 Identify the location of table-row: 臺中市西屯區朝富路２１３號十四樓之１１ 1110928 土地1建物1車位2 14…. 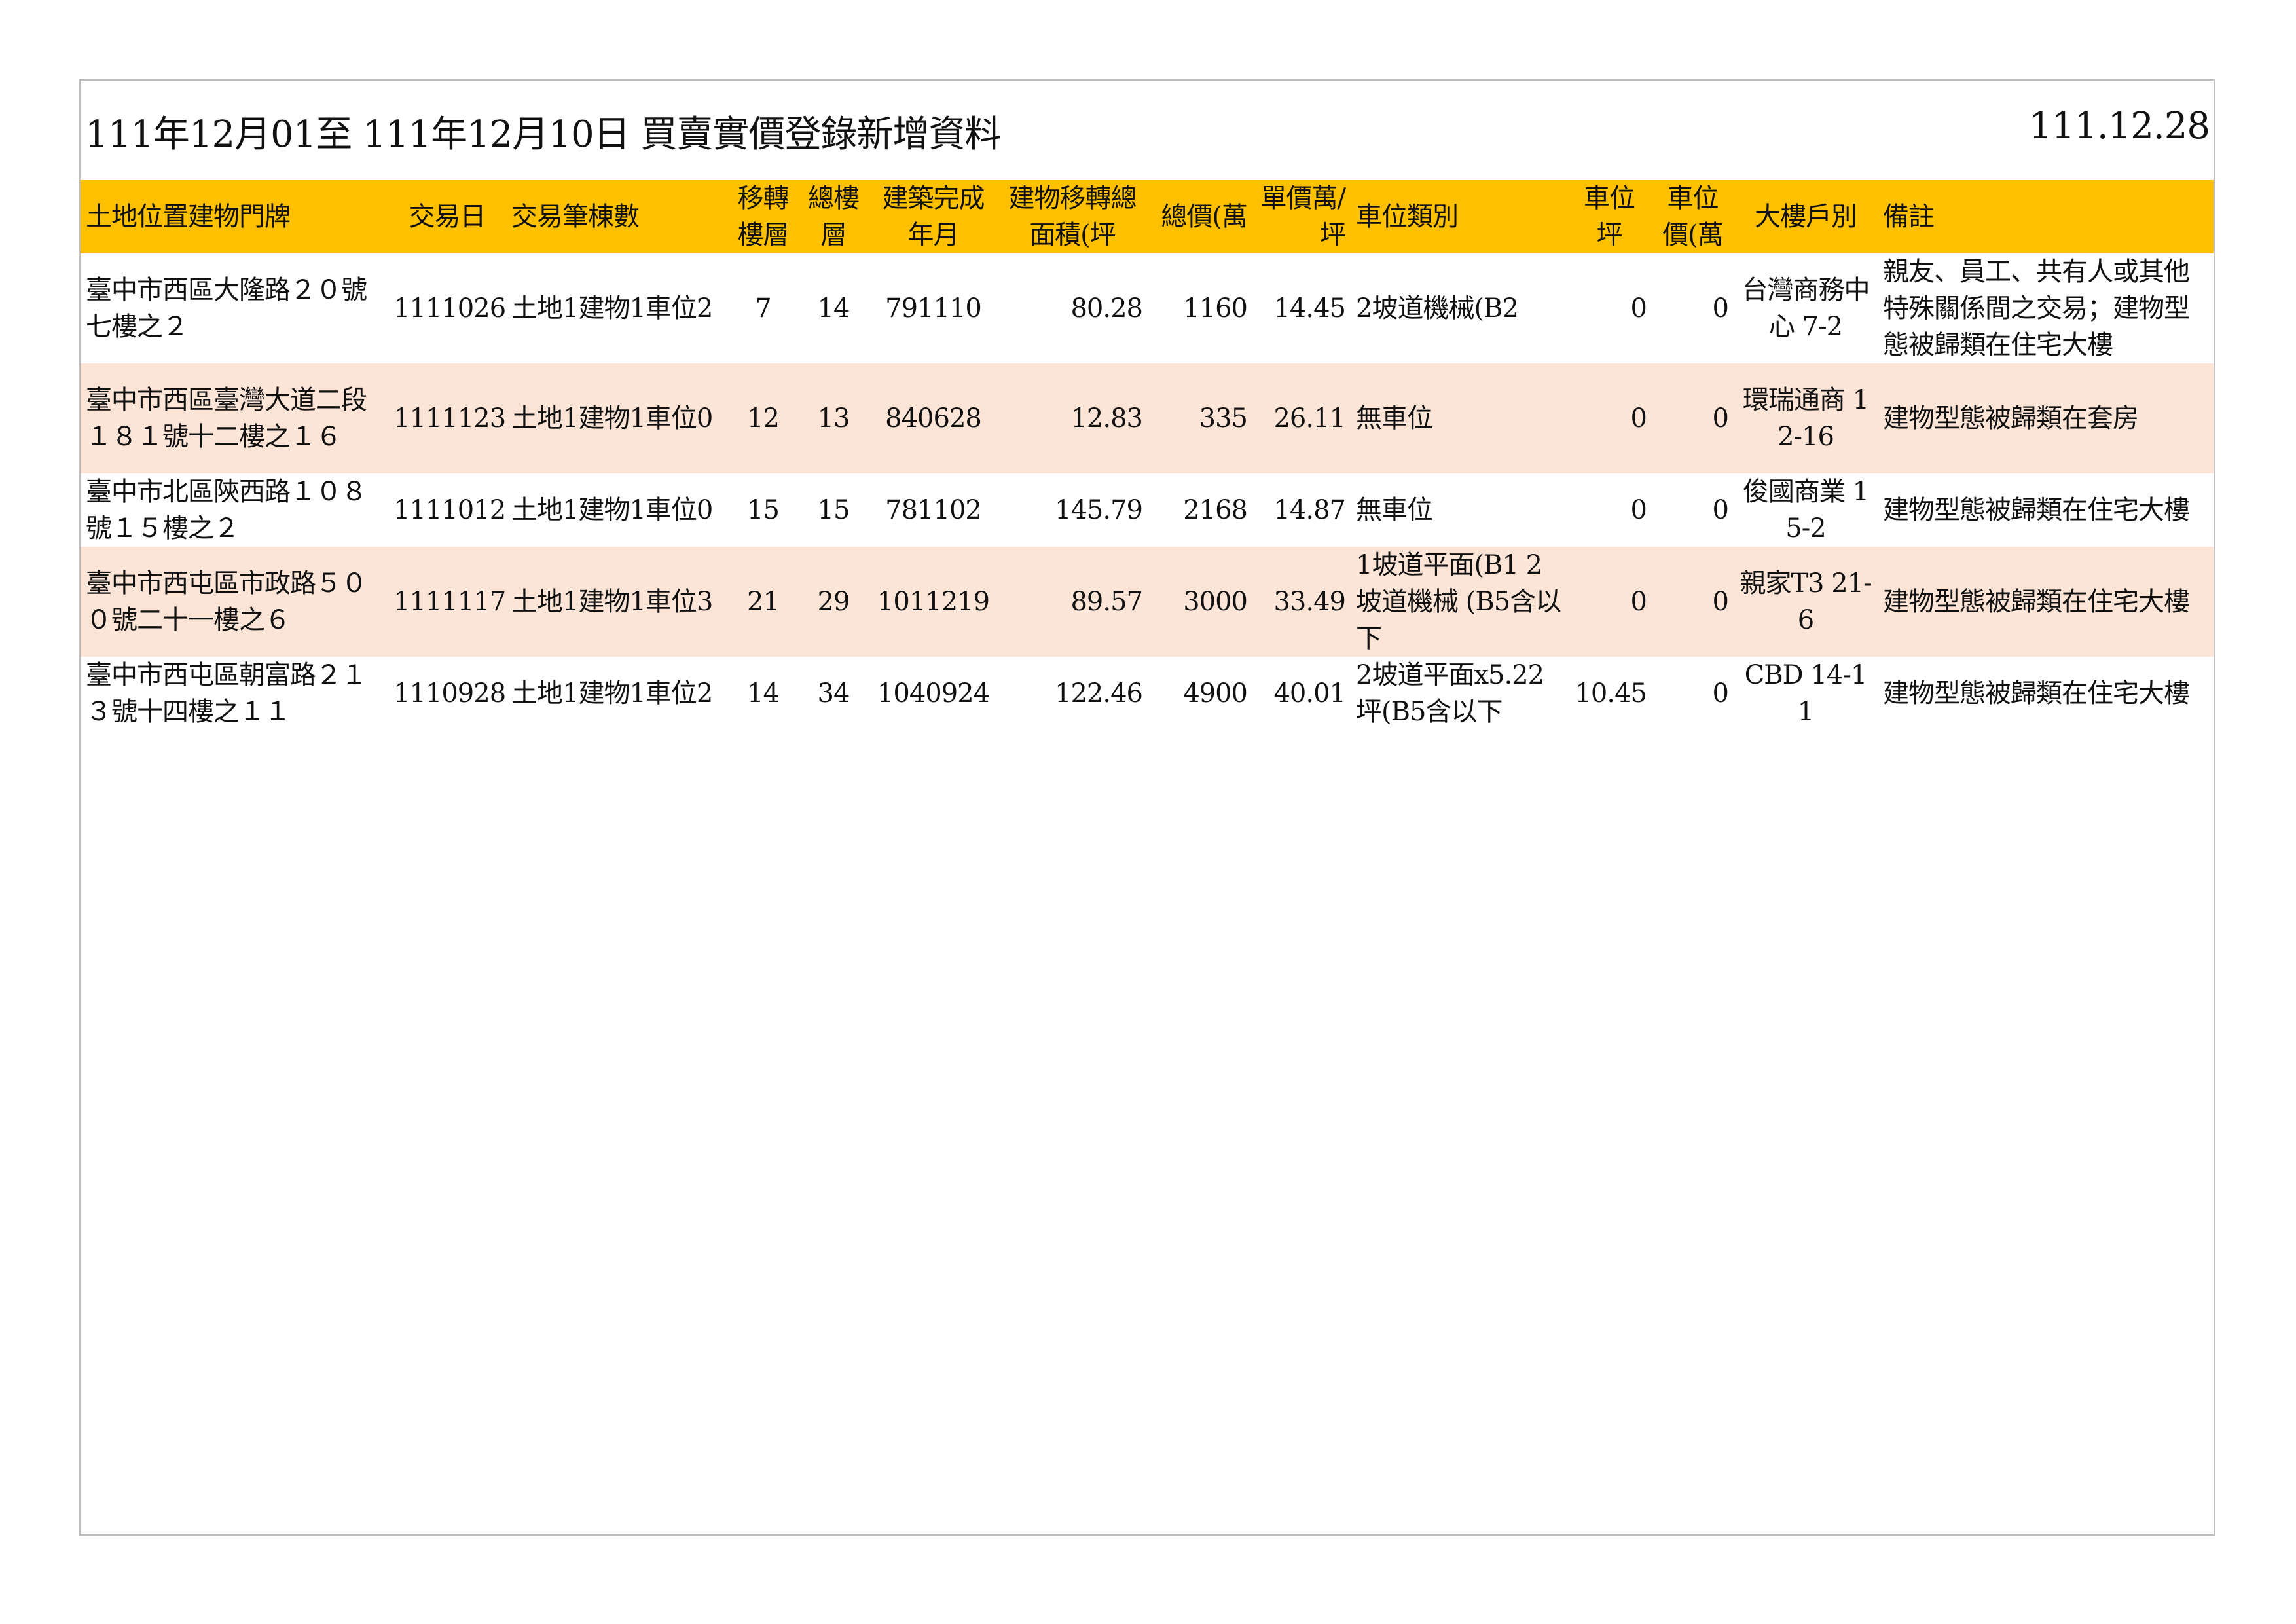
(1147, 693).